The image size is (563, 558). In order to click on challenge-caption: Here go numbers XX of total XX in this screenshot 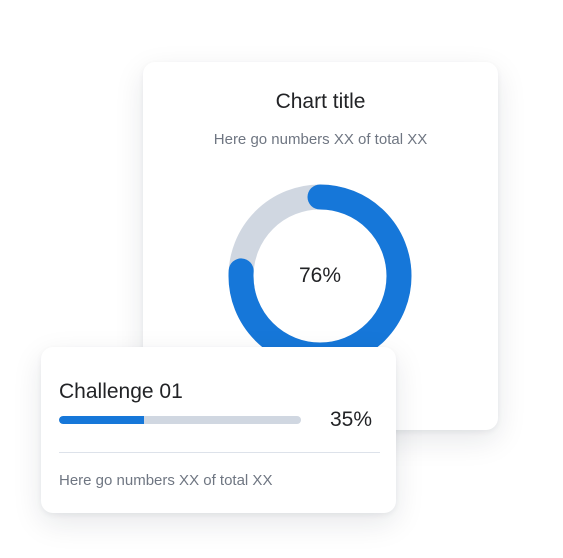, I will do `click(166, 480)`.